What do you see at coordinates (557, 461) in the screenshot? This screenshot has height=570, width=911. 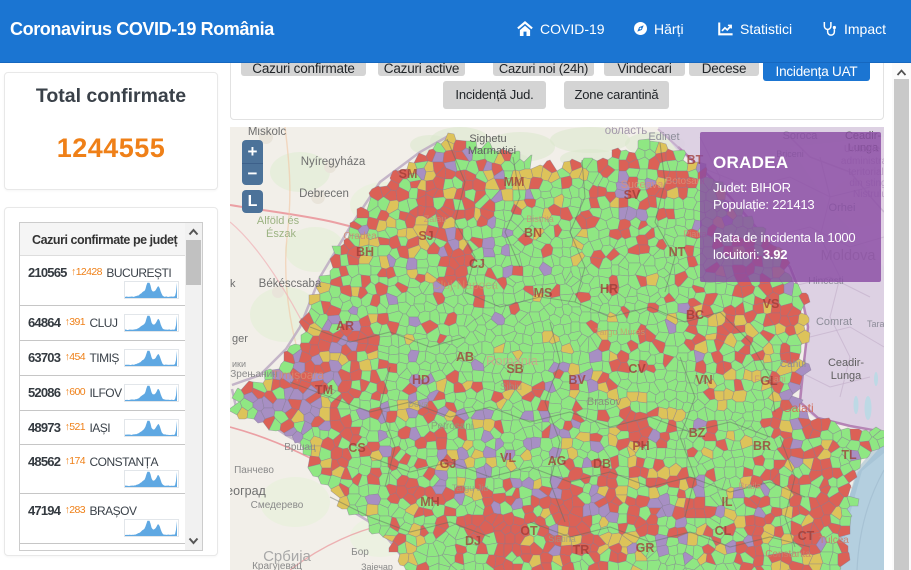 I see `svg-text: AG` at bounding box center [557, 461].